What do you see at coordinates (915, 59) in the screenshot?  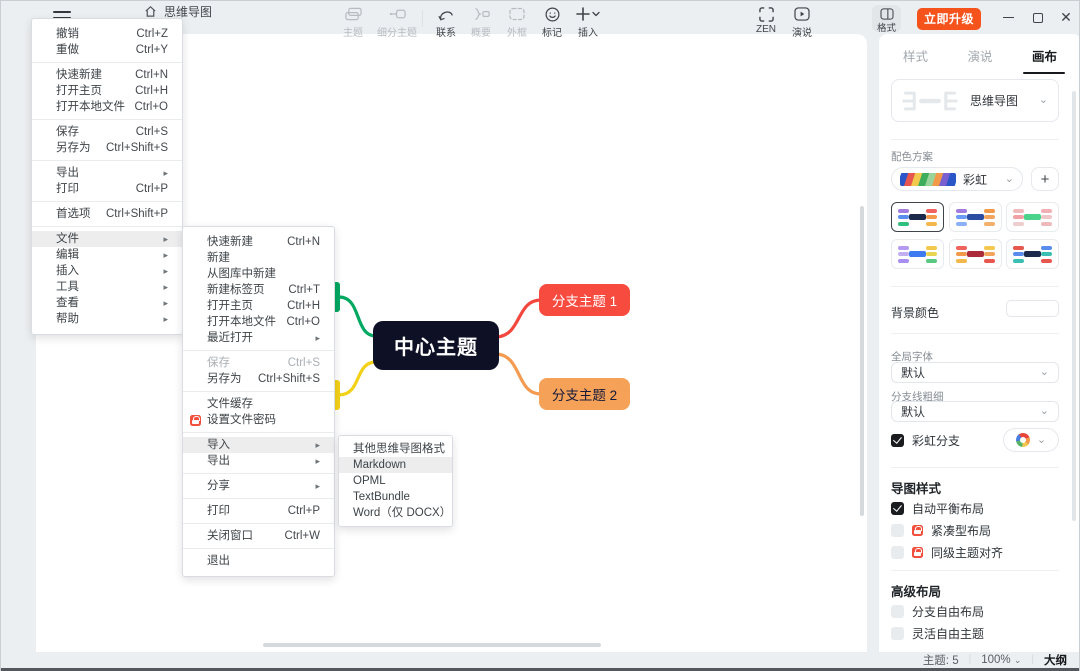 I see `tab-style: 样式` at bounding box center [915, 59].